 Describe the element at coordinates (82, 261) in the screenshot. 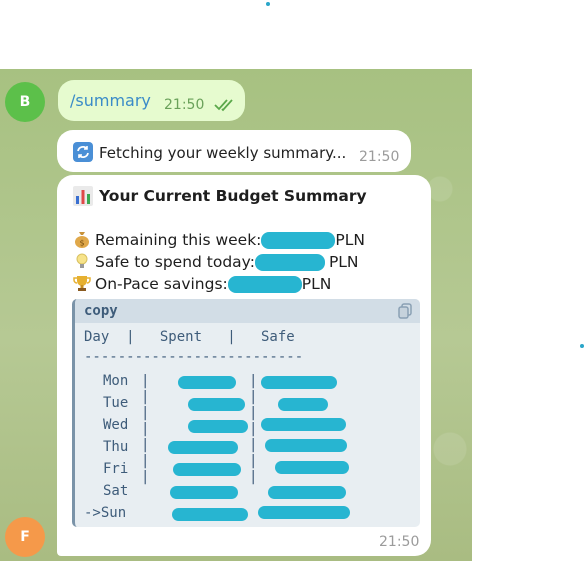

I see `lightbulb-icon` at that location.